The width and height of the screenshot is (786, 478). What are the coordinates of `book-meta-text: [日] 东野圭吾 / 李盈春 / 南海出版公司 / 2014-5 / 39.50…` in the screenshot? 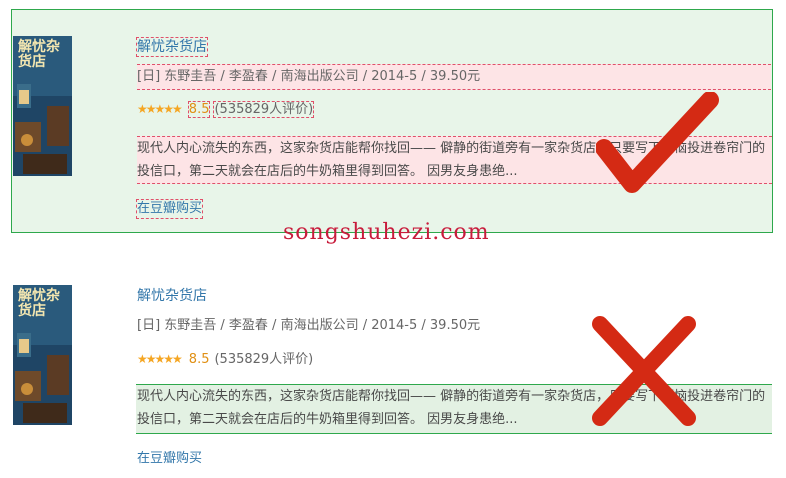 It's located at (309, 76).